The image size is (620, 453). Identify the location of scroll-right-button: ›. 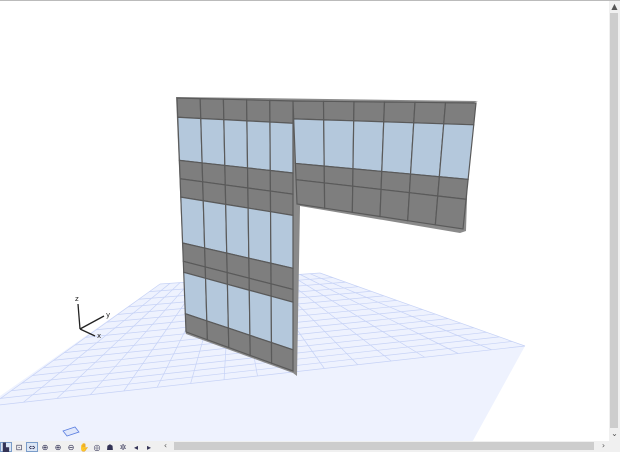
(603, 446).